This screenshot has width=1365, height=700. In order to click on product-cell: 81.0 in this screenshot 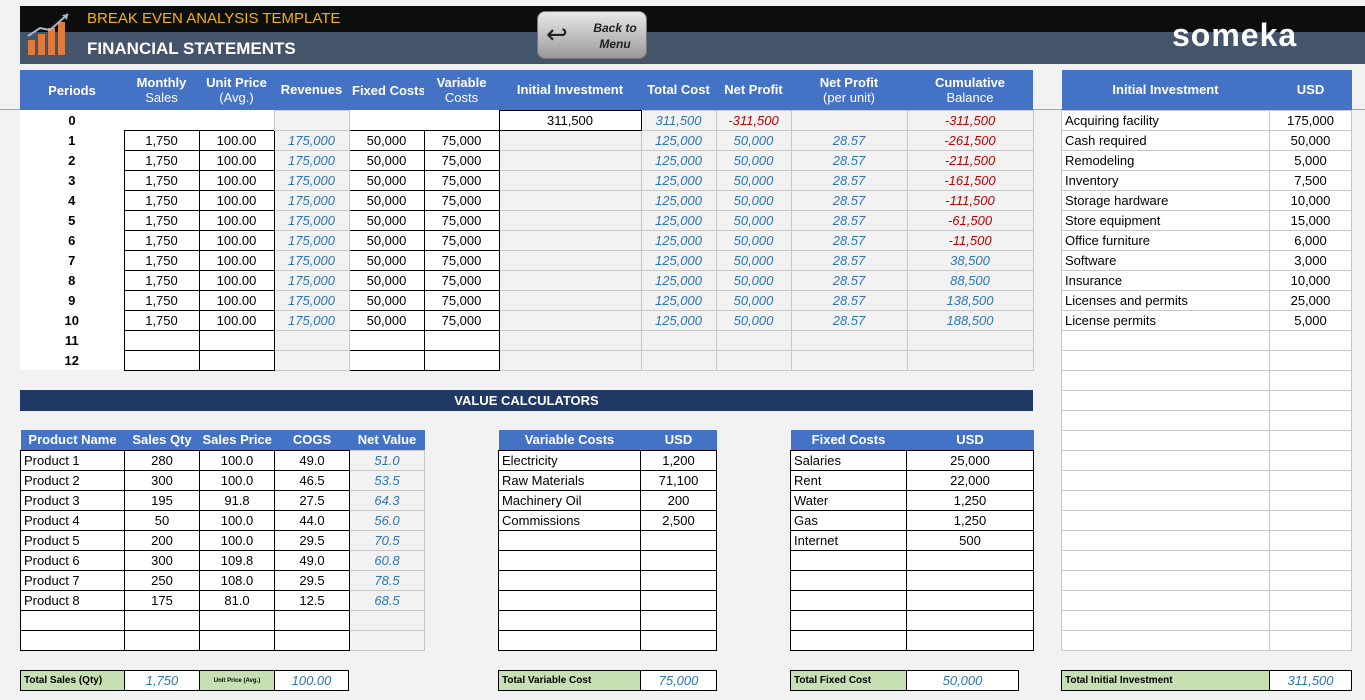, I will do `click(237, 600)`.